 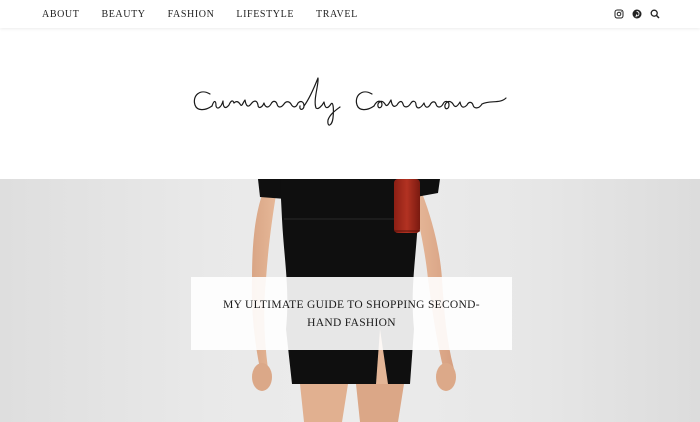 I want to click on main-menu: ABOUT BEAUTY FASHION LIFESTYLE TRAVEL, so click(x=211, y=14).